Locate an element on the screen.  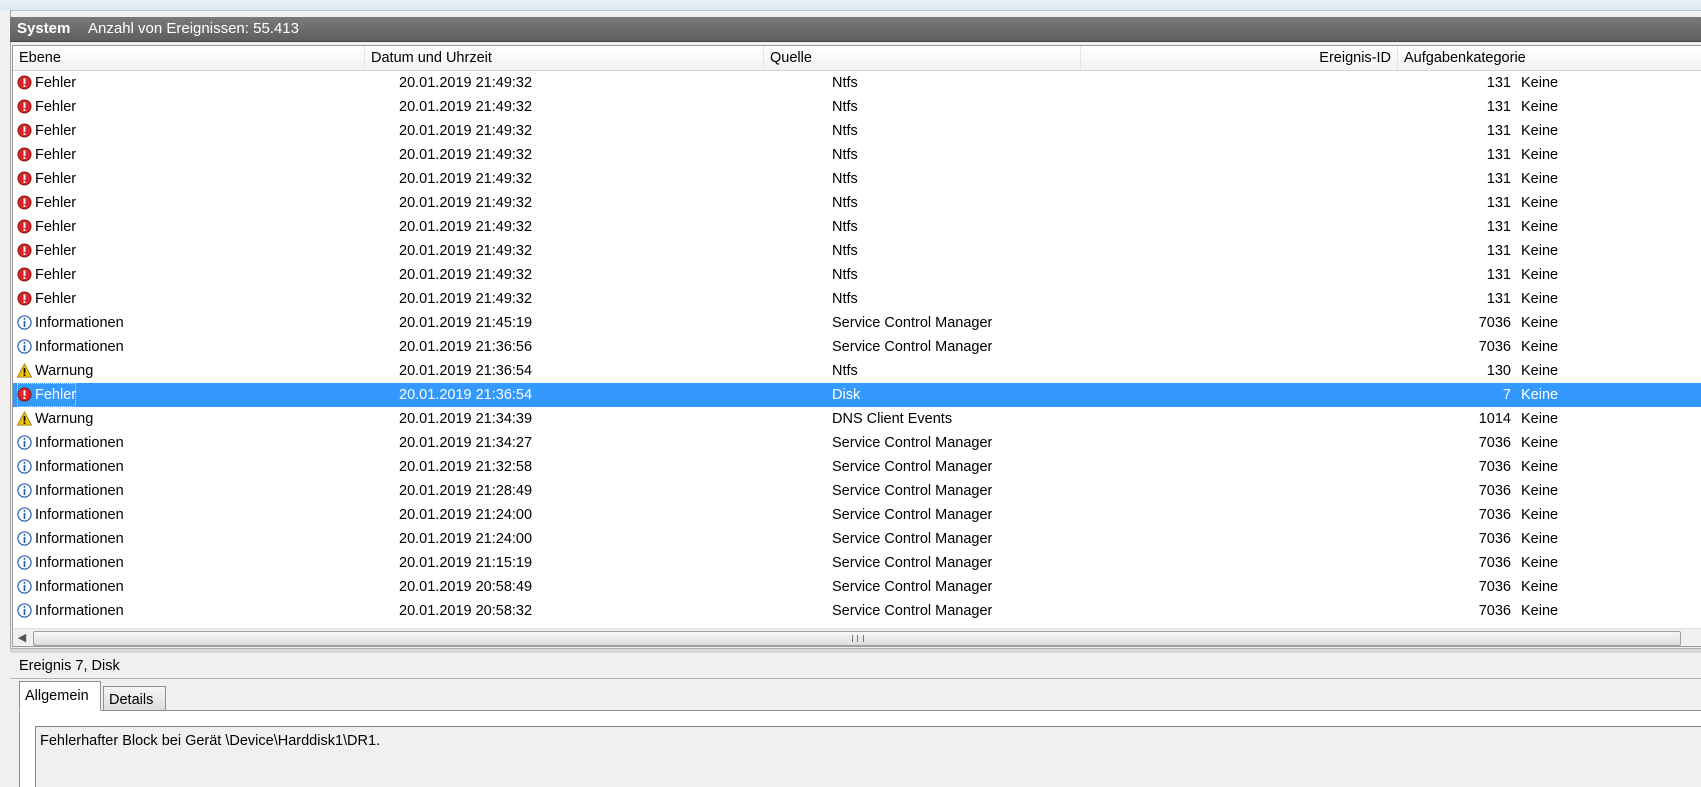
table-row: Fehler 20.01.2019 21:36:54 Disk 7 Keine is located at coordinates (857, 395).